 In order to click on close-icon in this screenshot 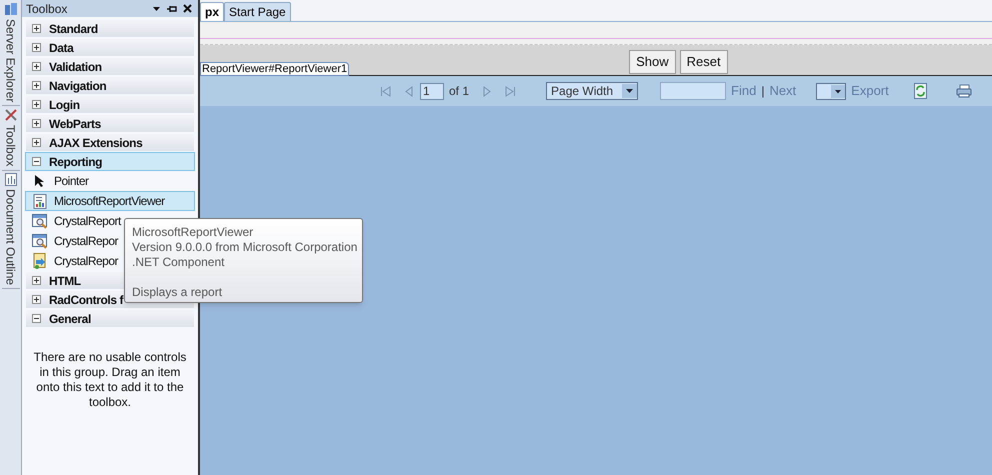, I will do `click(187, 8)`.